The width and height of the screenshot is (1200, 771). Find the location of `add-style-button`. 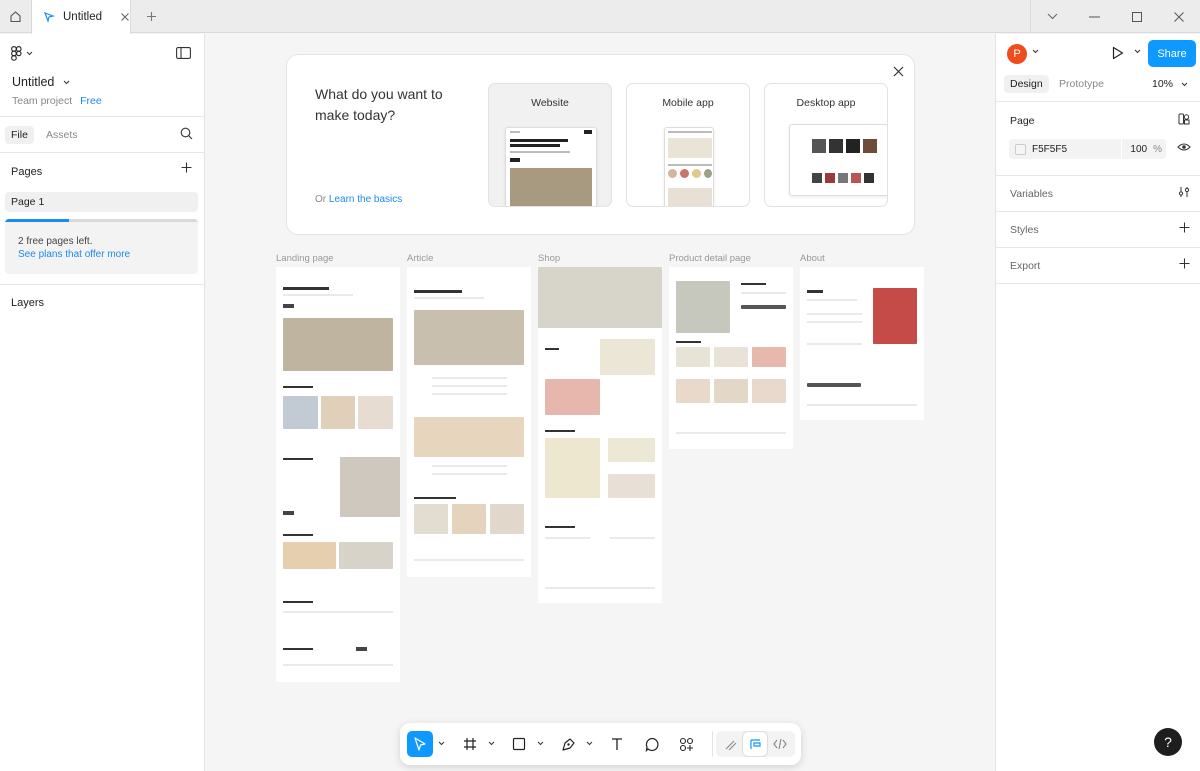

add-style-button is located at coordinates (1184, 229).